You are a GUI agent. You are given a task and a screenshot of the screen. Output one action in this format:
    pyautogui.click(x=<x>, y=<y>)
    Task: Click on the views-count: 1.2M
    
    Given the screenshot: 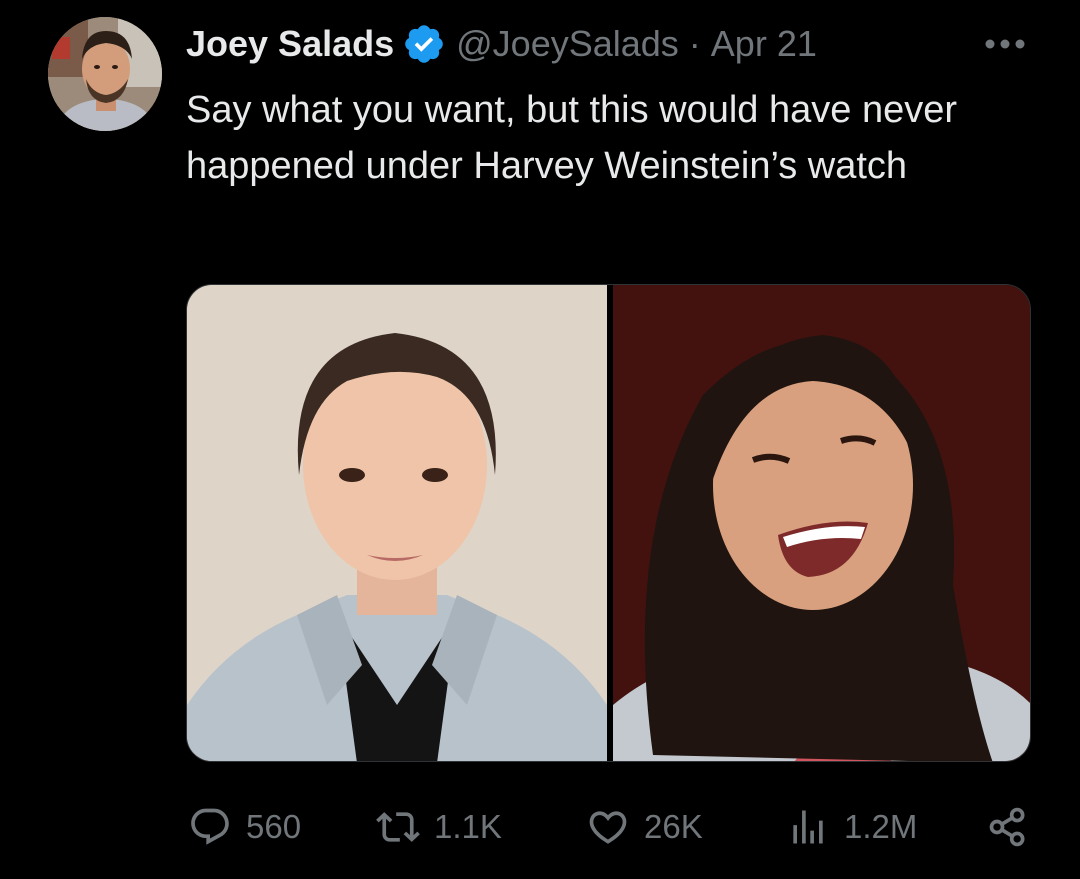 What is the action you would take?
    pyautogui.click(x=881, y=826)
    